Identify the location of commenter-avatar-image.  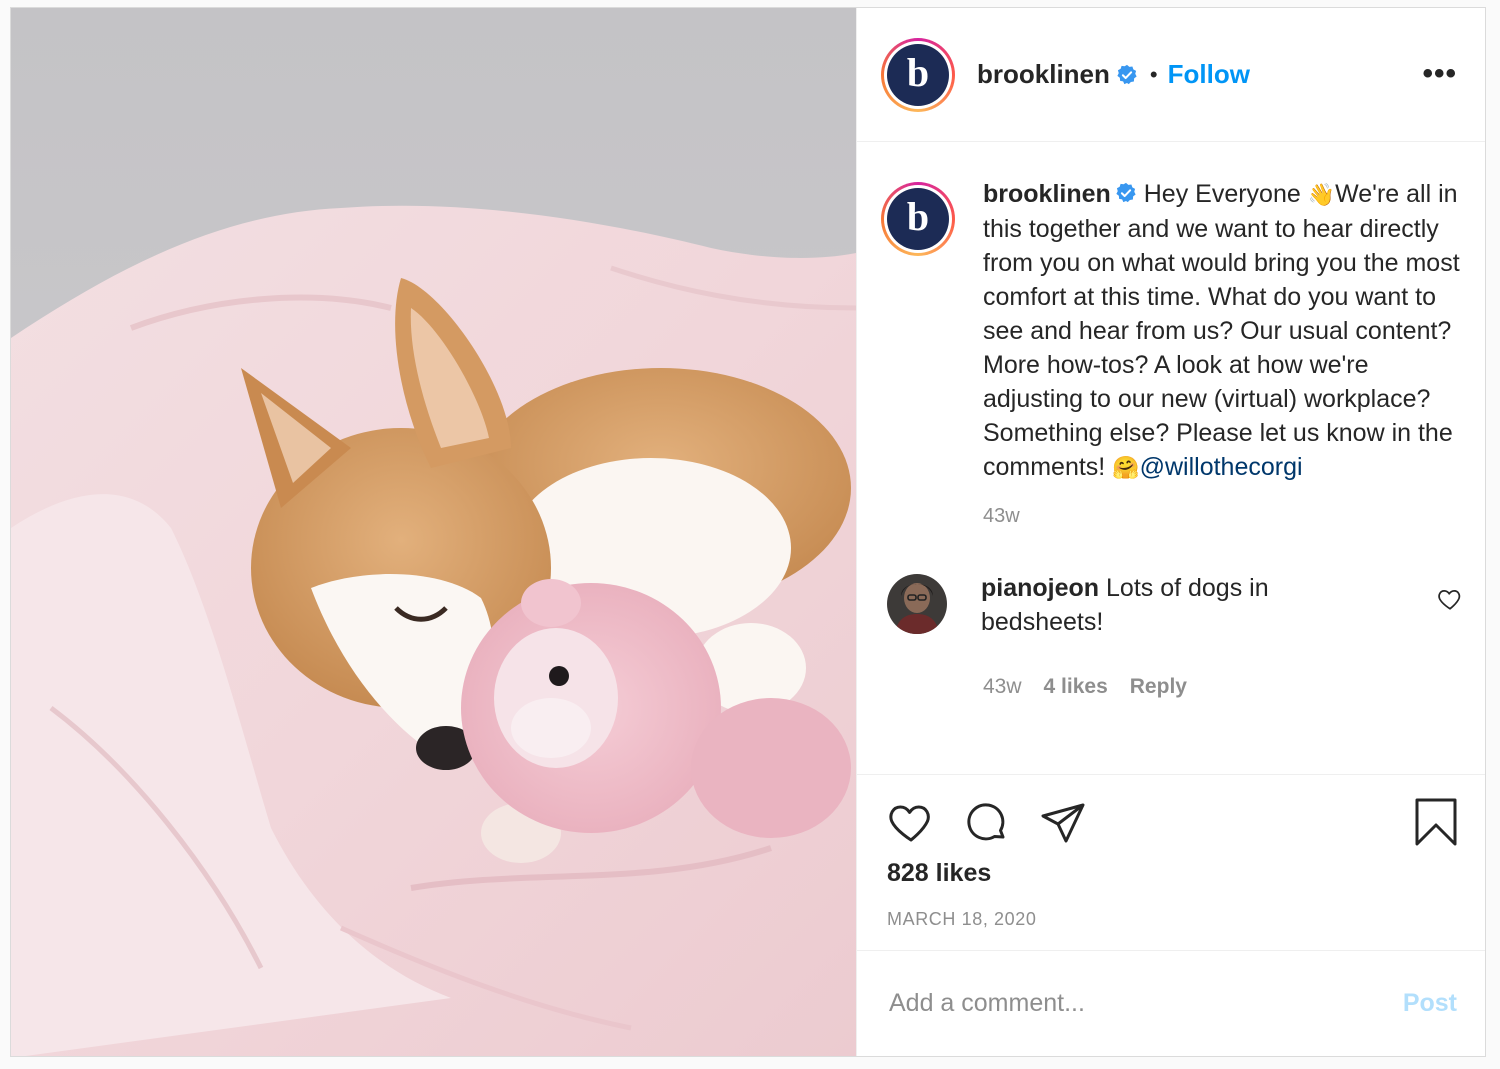
(917, 604).